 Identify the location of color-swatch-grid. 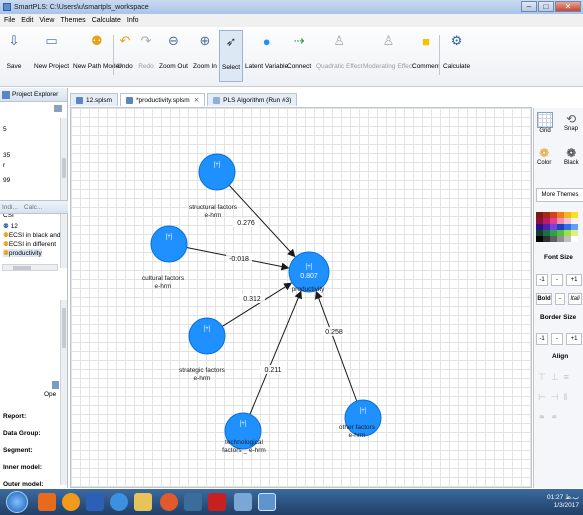
(559, 227).